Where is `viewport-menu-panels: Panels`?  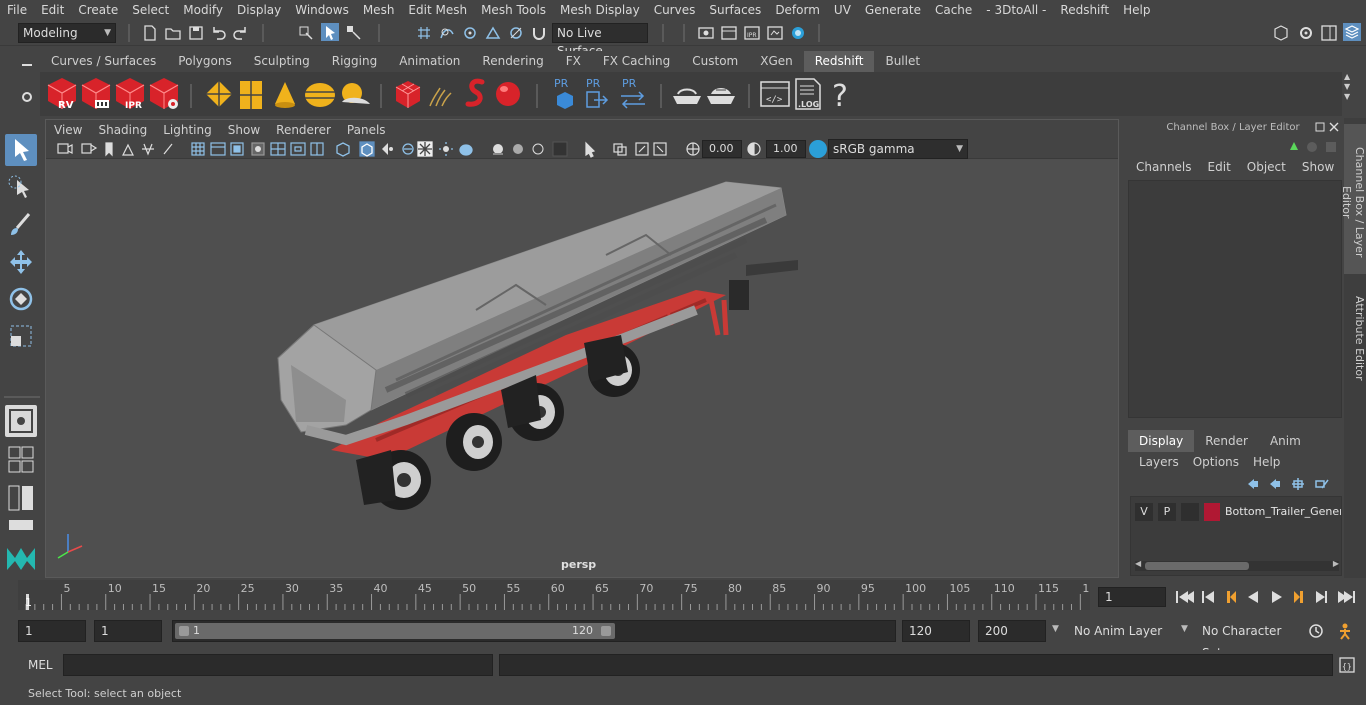
viewport-menu-panels: Panels is located at coordinates (366, 130).